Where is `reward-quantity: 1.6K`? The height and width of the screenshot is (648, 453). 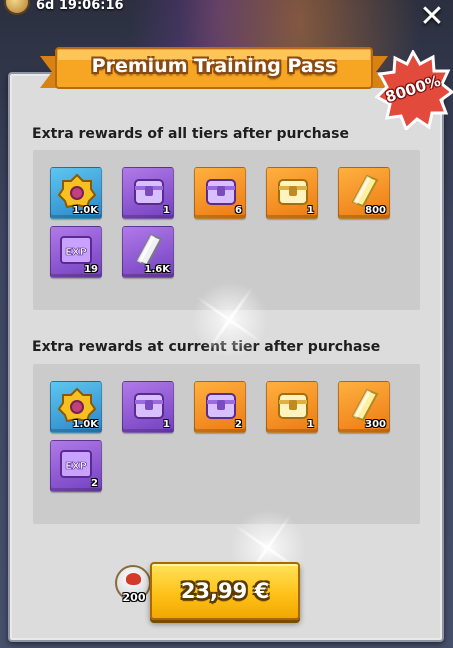 reward-quantity: 1.6K is located at coordinates (157, 269).